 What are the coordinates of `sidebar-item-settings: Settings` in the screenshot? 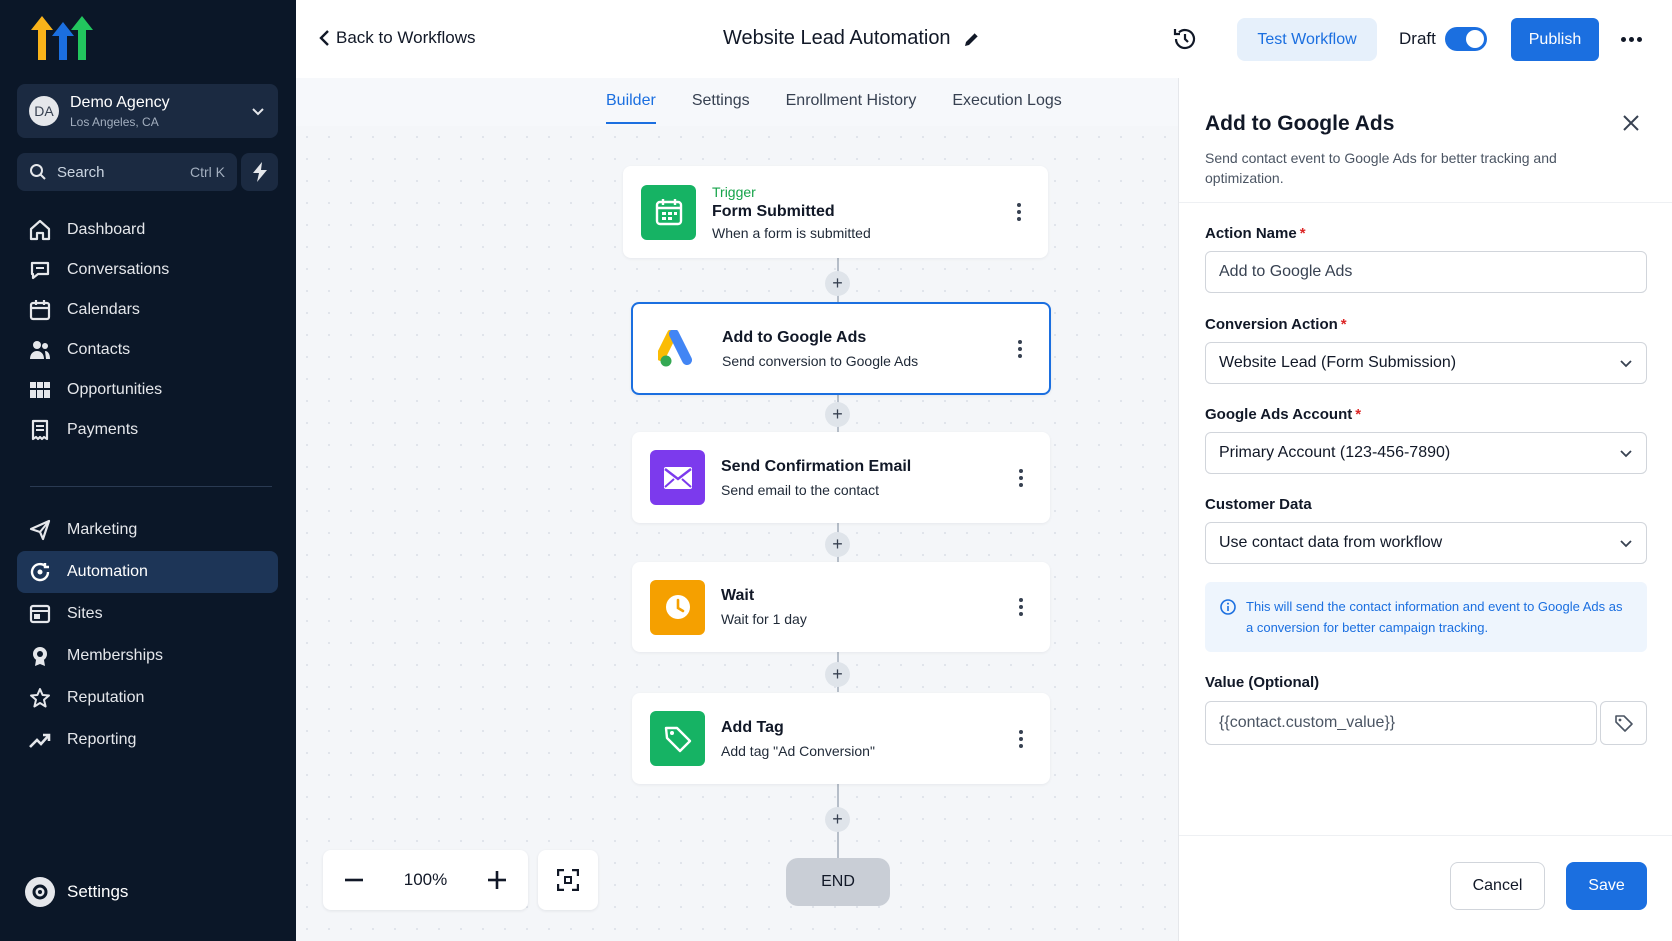 It's located at (76, 892).